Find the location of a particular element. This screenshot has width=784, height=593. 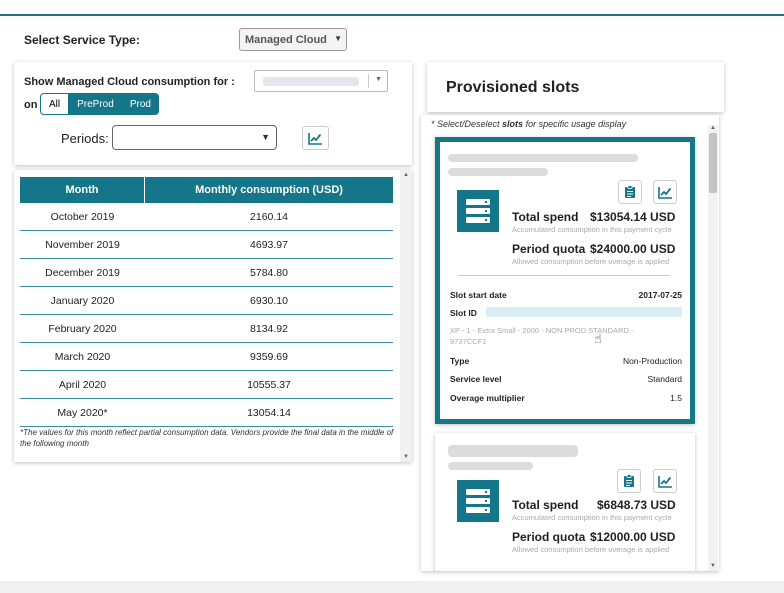

clipboard-icon is located at coordinates (629, 480).